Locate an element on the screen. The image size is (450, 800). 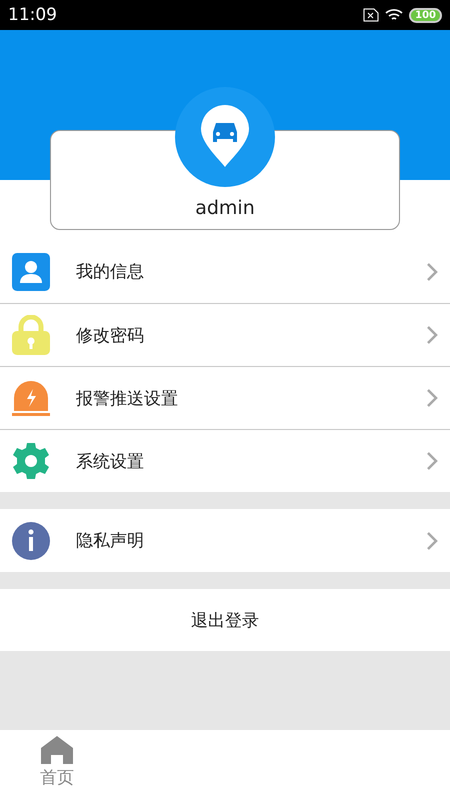
info-icon is located at coordinates (31, 541).